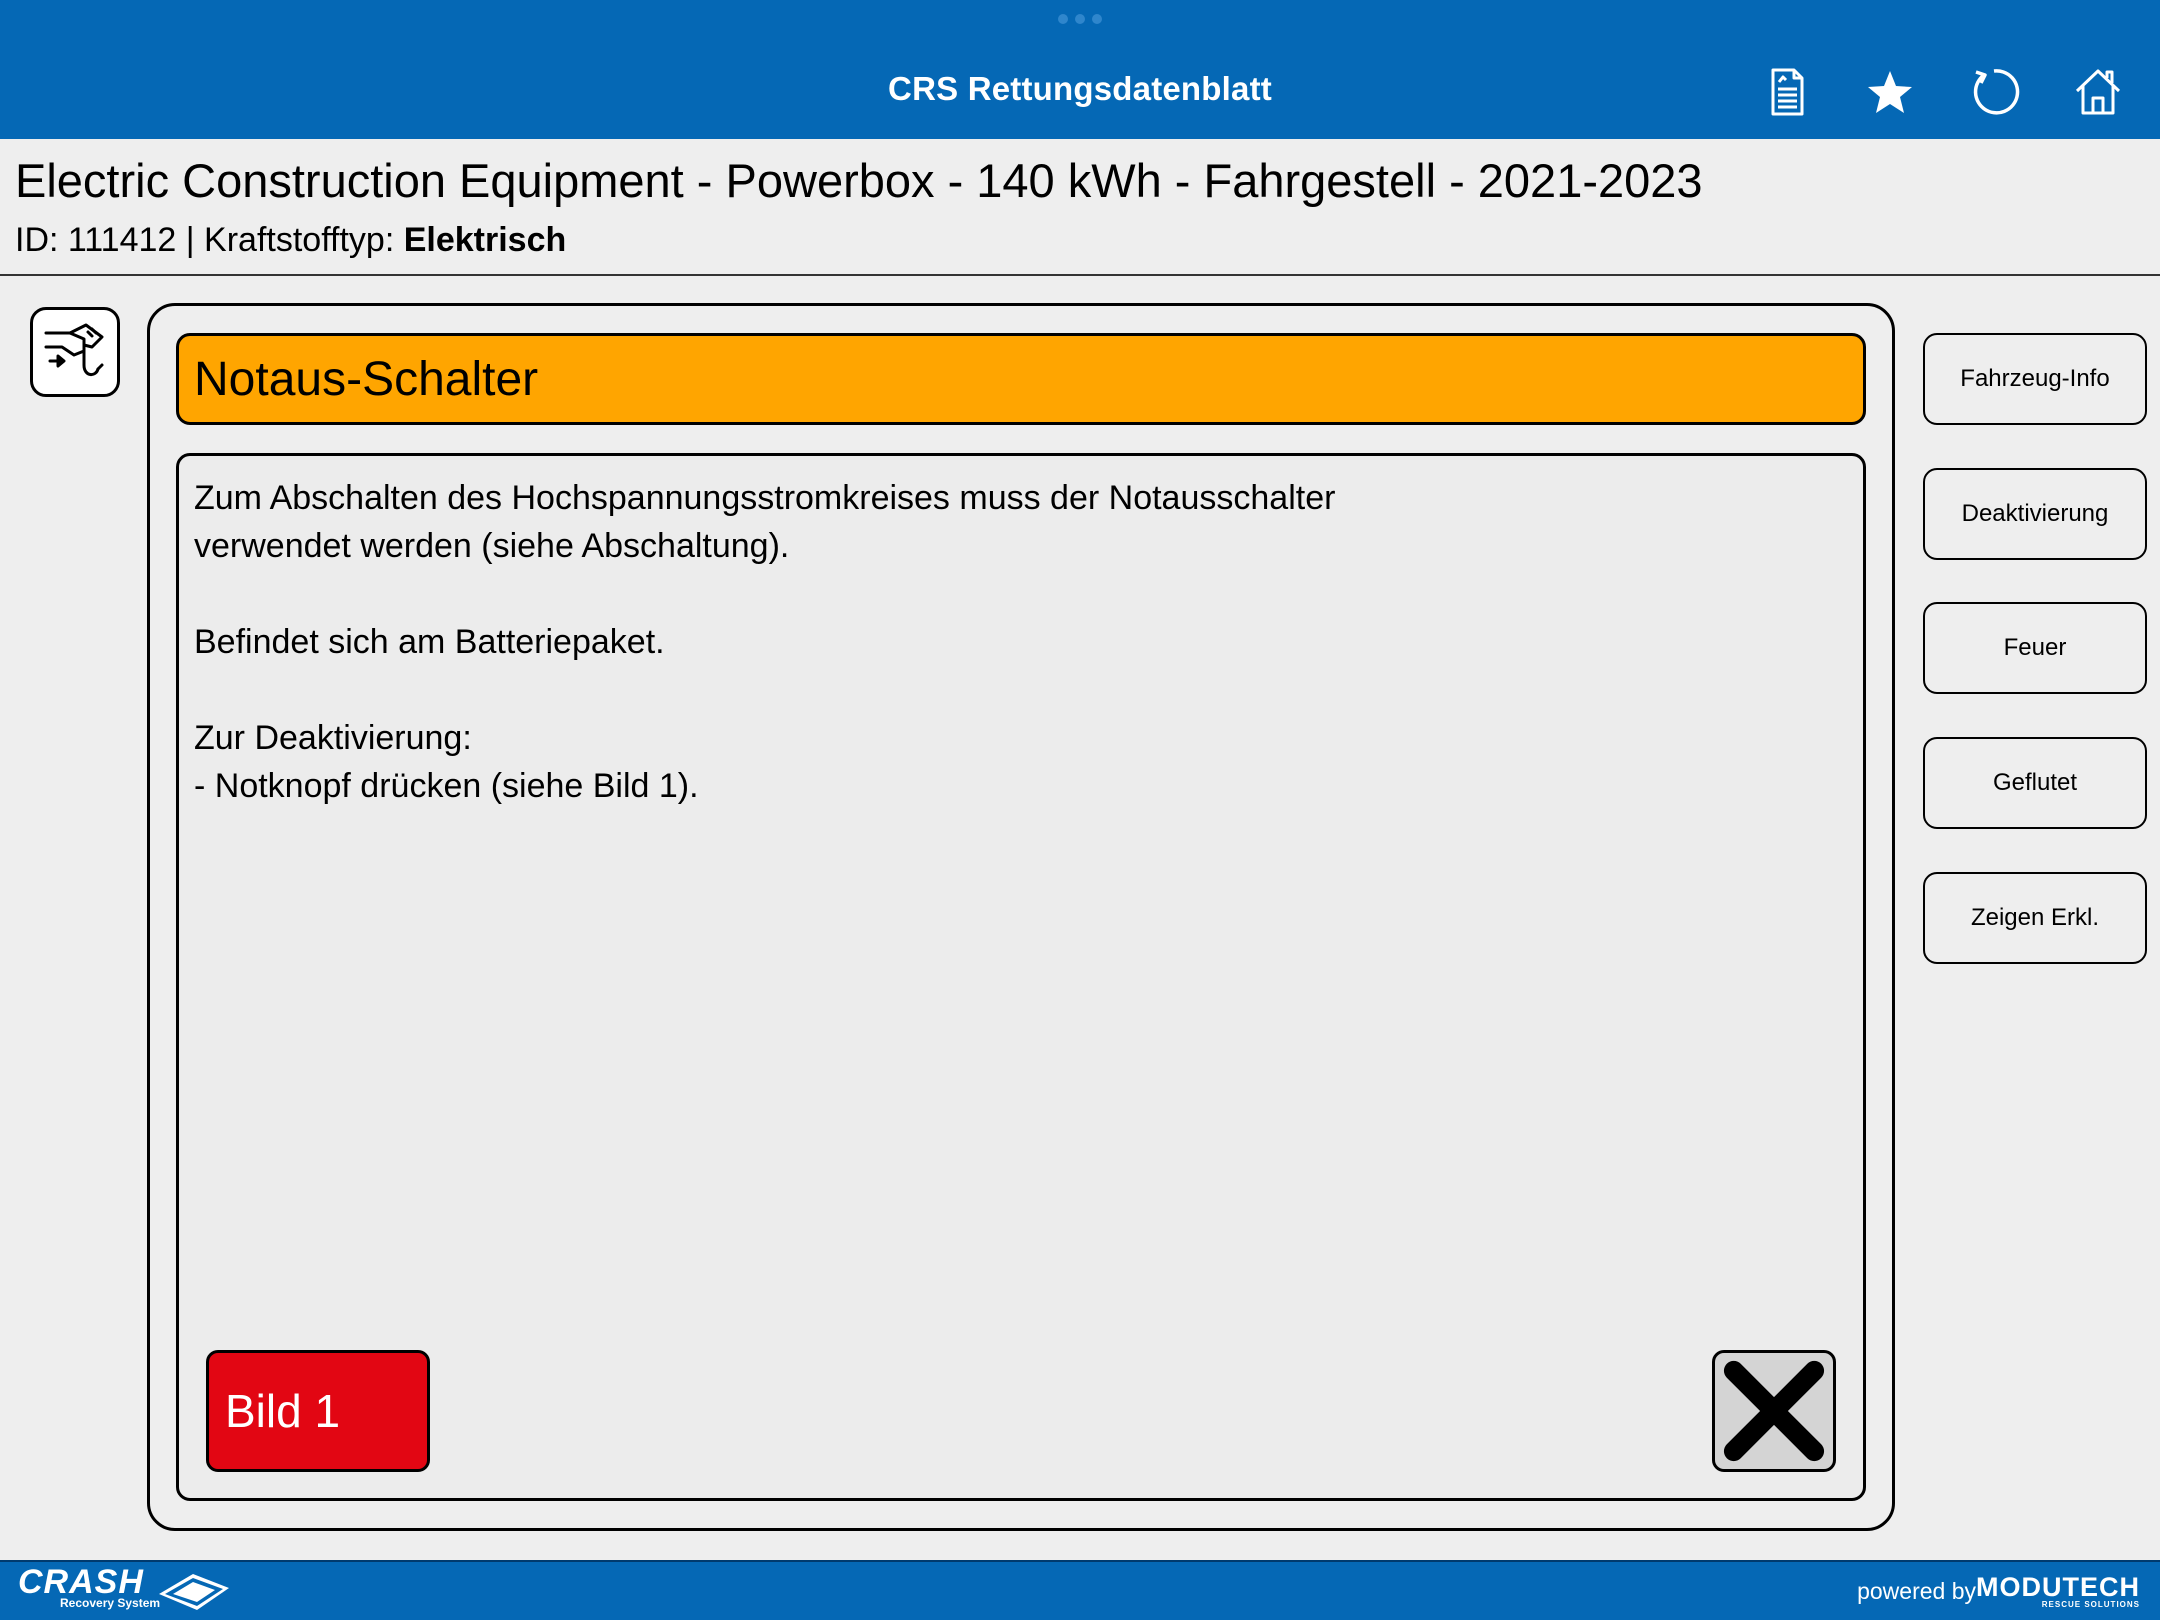 The height and width of the screenshot is (1620, 2160). Describe the element at coordinates (194, 1592) in the screenshot. I see `car-crash-icon` at that location.